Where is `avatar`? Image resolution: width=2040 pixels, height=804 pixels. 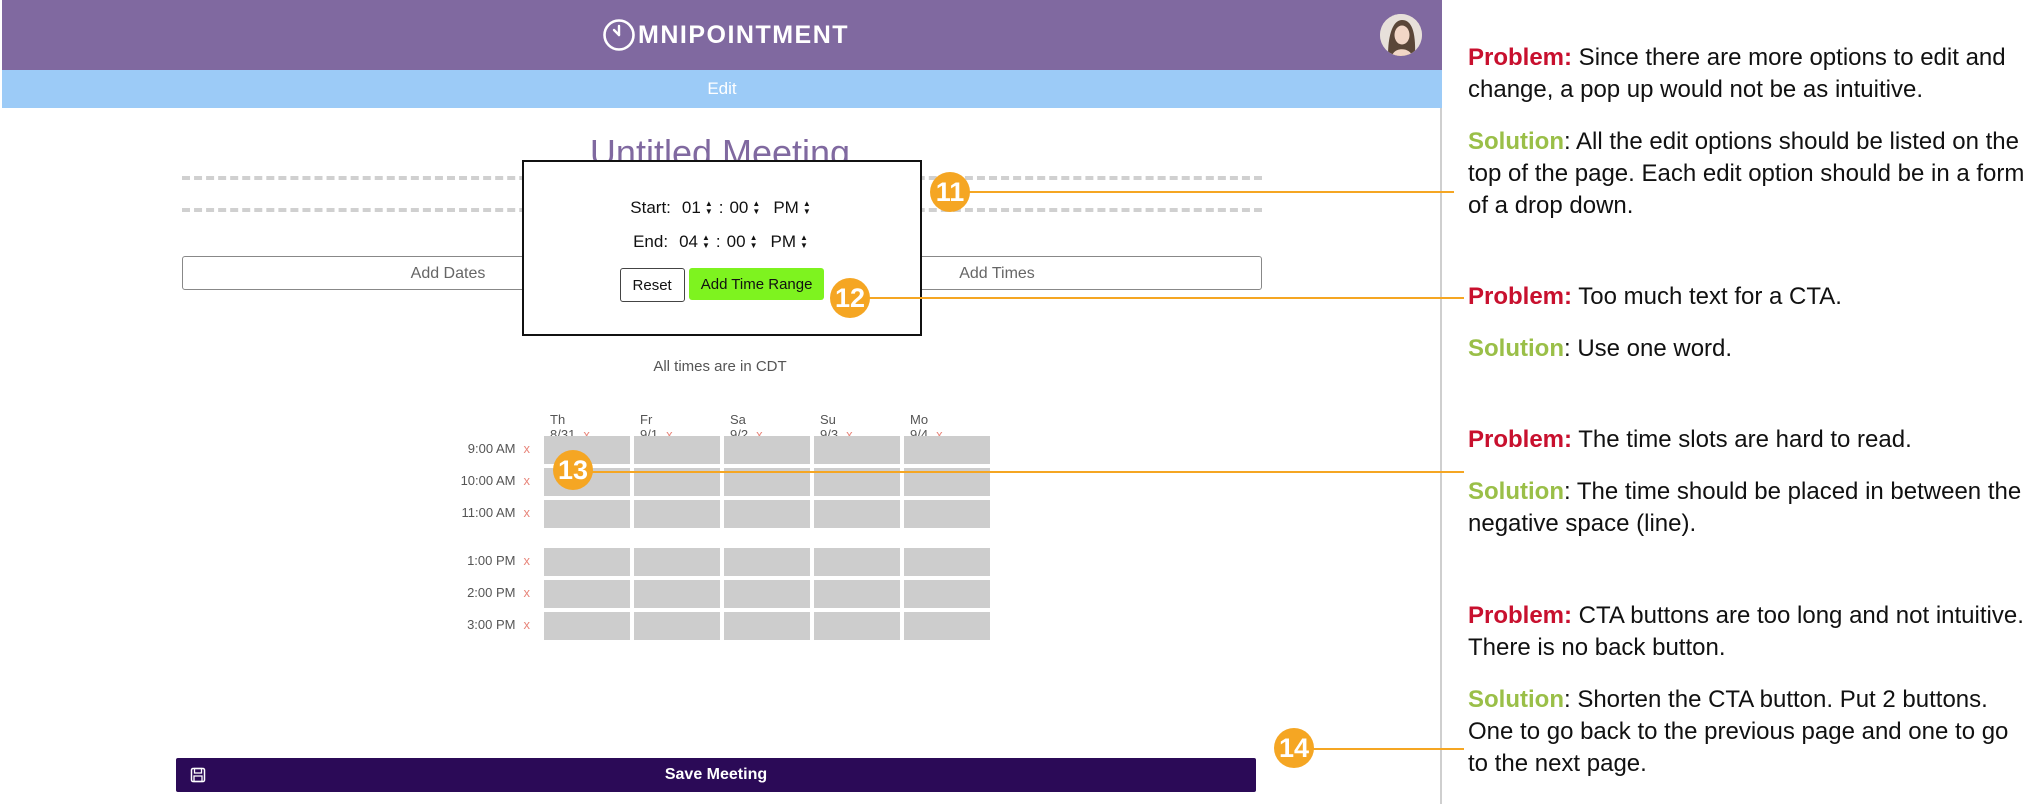
avatar is located at coordinates (1401, 35).